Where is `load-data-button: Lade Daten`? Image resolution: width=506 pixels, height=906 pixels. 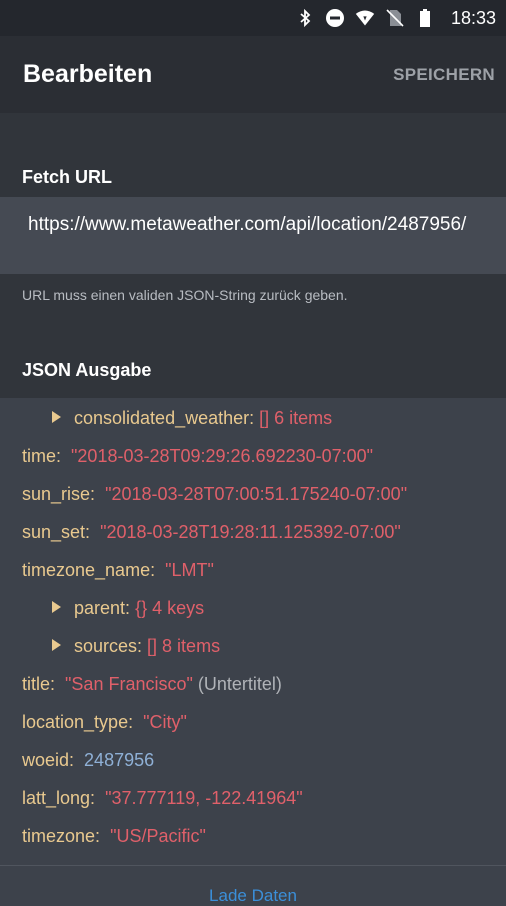 load-data-button: Lade Daten is located at coordinates (253, 896).